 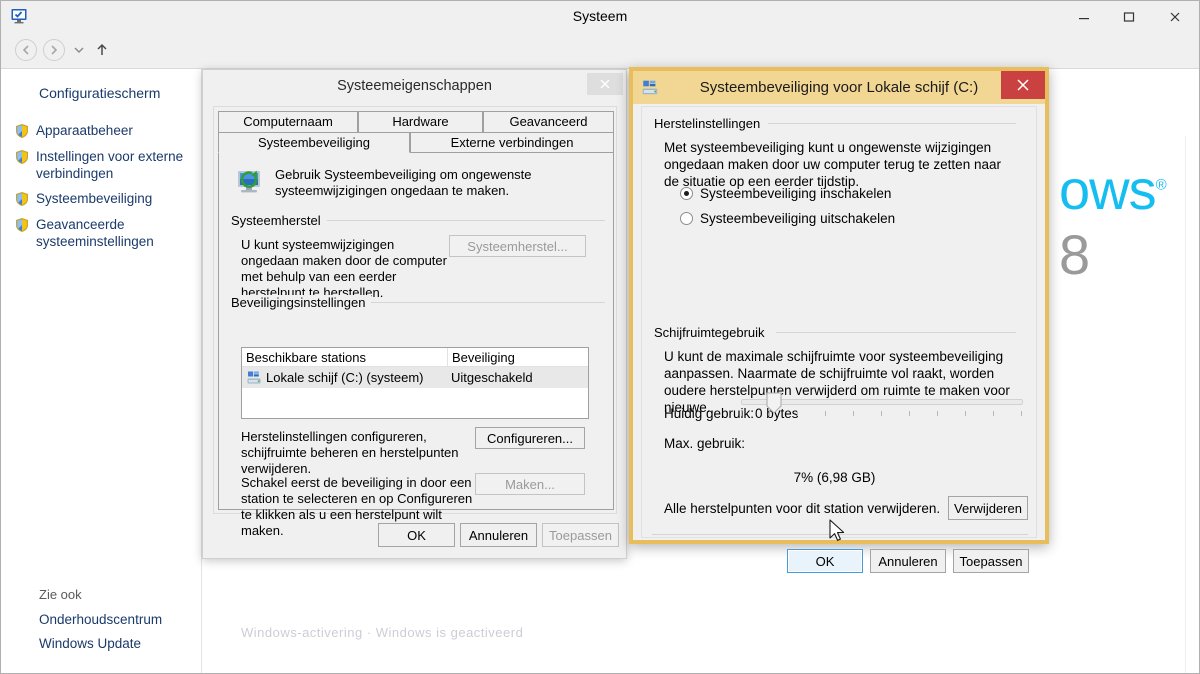 What do you see at coordinates (882, 414) in the screenshot?
I see `slider-ticks` at bounding box center [882, 414].